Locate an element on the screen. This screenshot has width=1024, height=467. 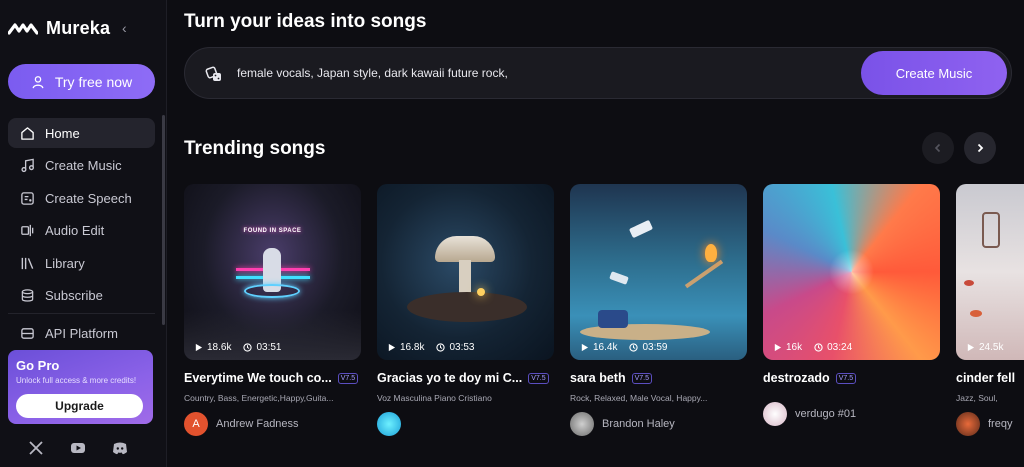
mureka-logo-icon is located at coordinates (23, 28).